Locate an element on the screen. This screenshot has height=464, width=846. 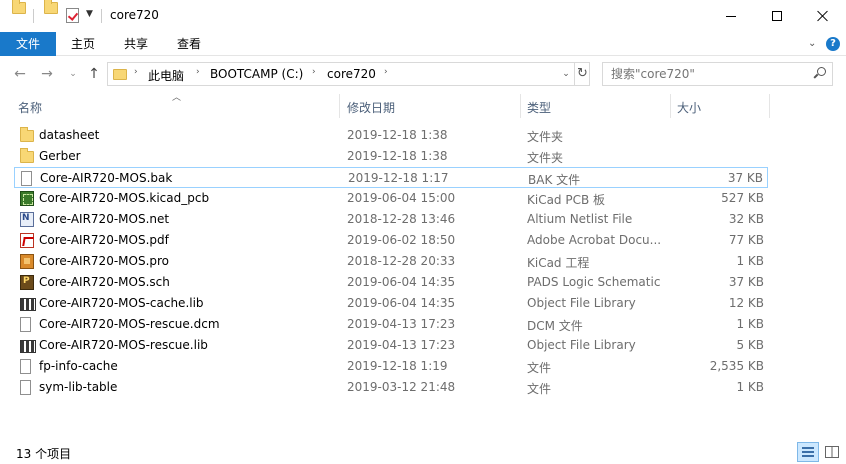
search-box is located at coordinates (717, 74).